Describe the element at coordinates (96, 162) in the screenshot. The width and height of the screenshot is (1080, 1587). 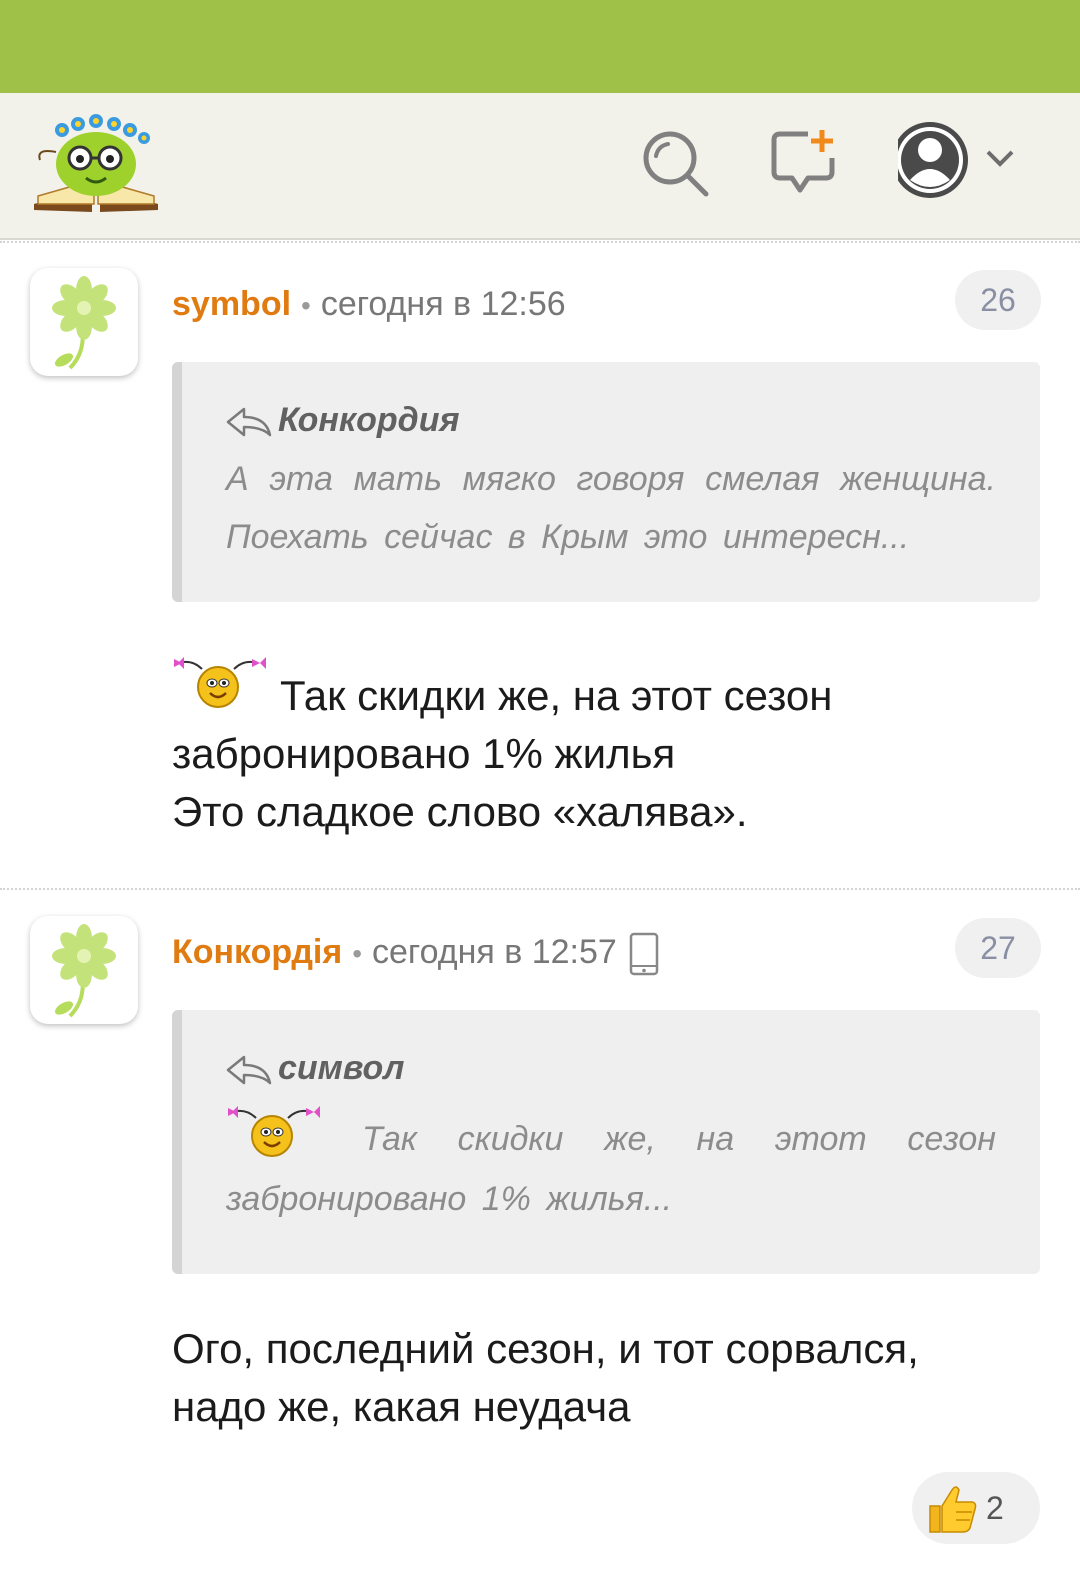
I see `site-logo` at that location.